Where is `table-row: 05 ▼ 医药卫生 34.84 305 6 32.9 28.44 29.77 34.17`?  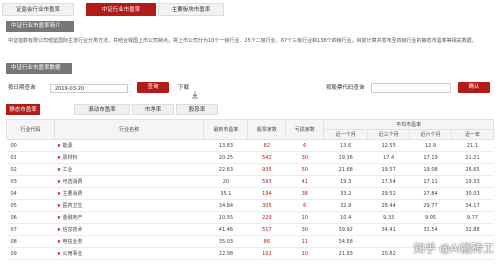 table-row: 05 ▼ 医药卫生 34.84 305 6 32.9 28.44 29.77 34.17 is located at coordinates (250, 205).